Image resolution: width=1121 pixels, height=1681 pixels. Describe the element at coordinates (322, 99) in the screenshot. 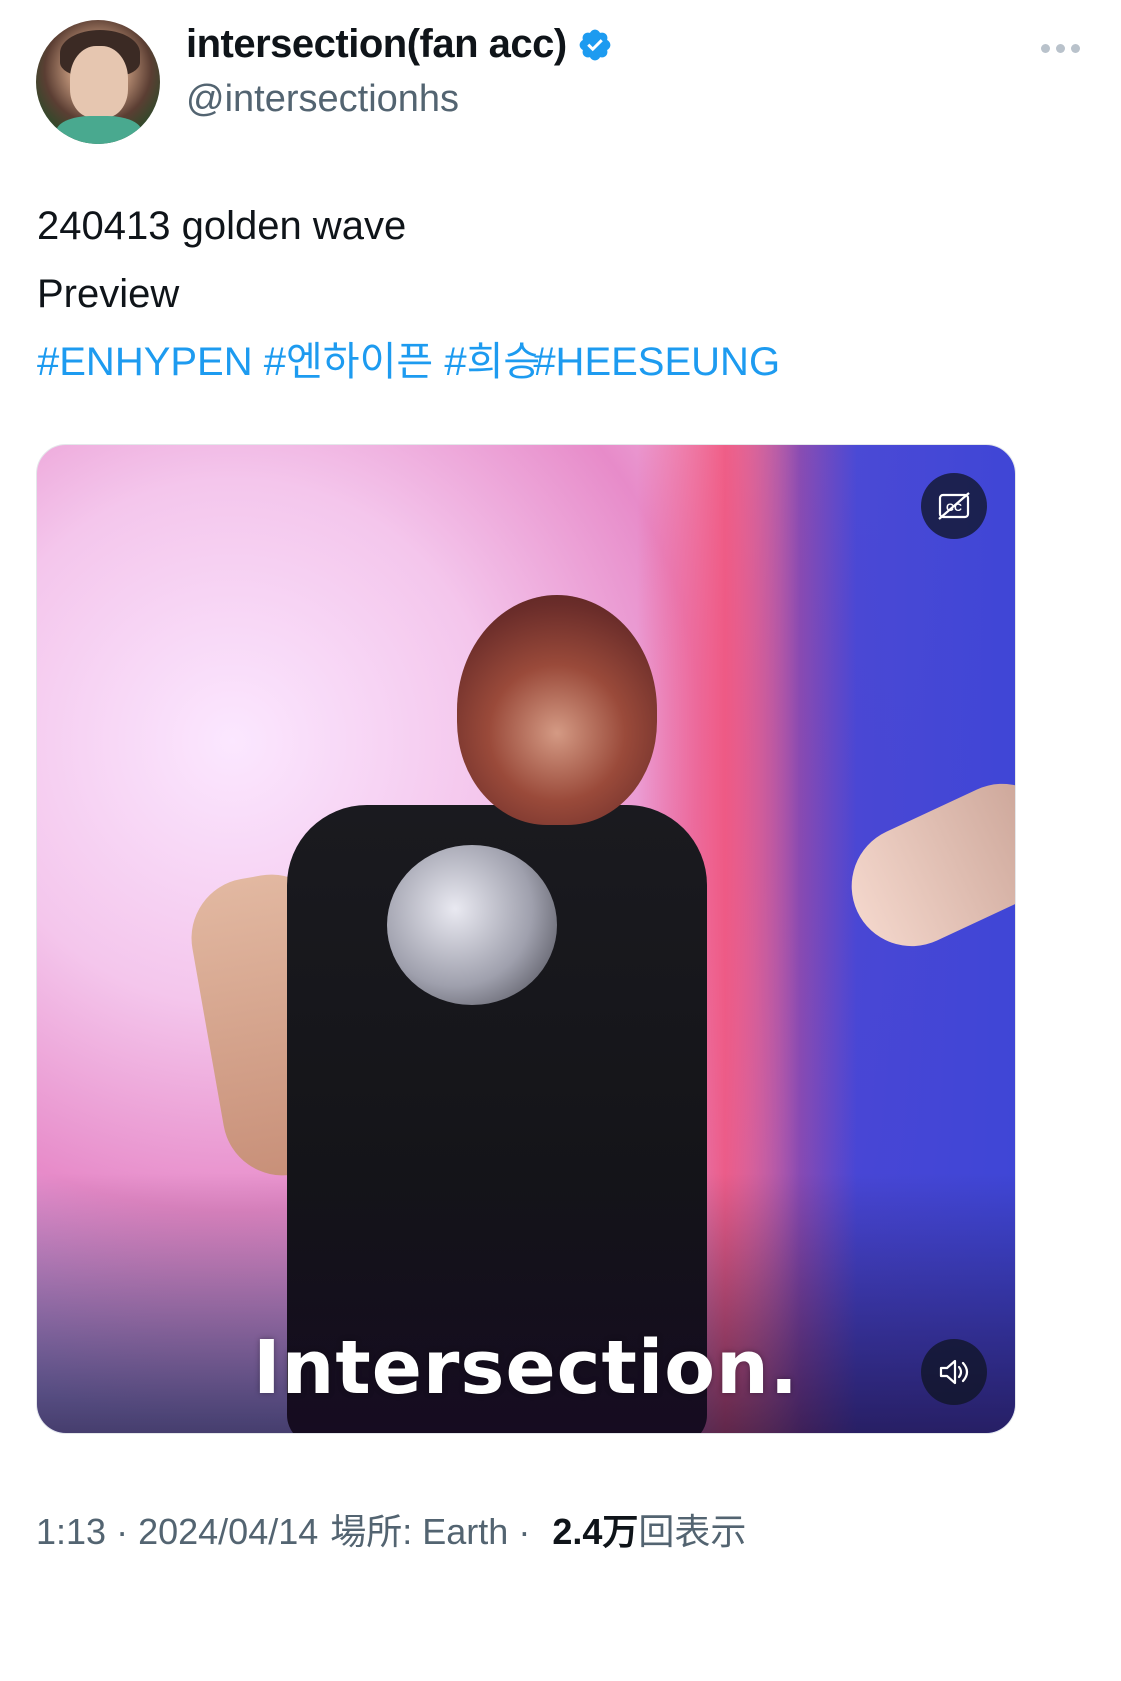

I see `author-handle: @intersectionhs` at that location.